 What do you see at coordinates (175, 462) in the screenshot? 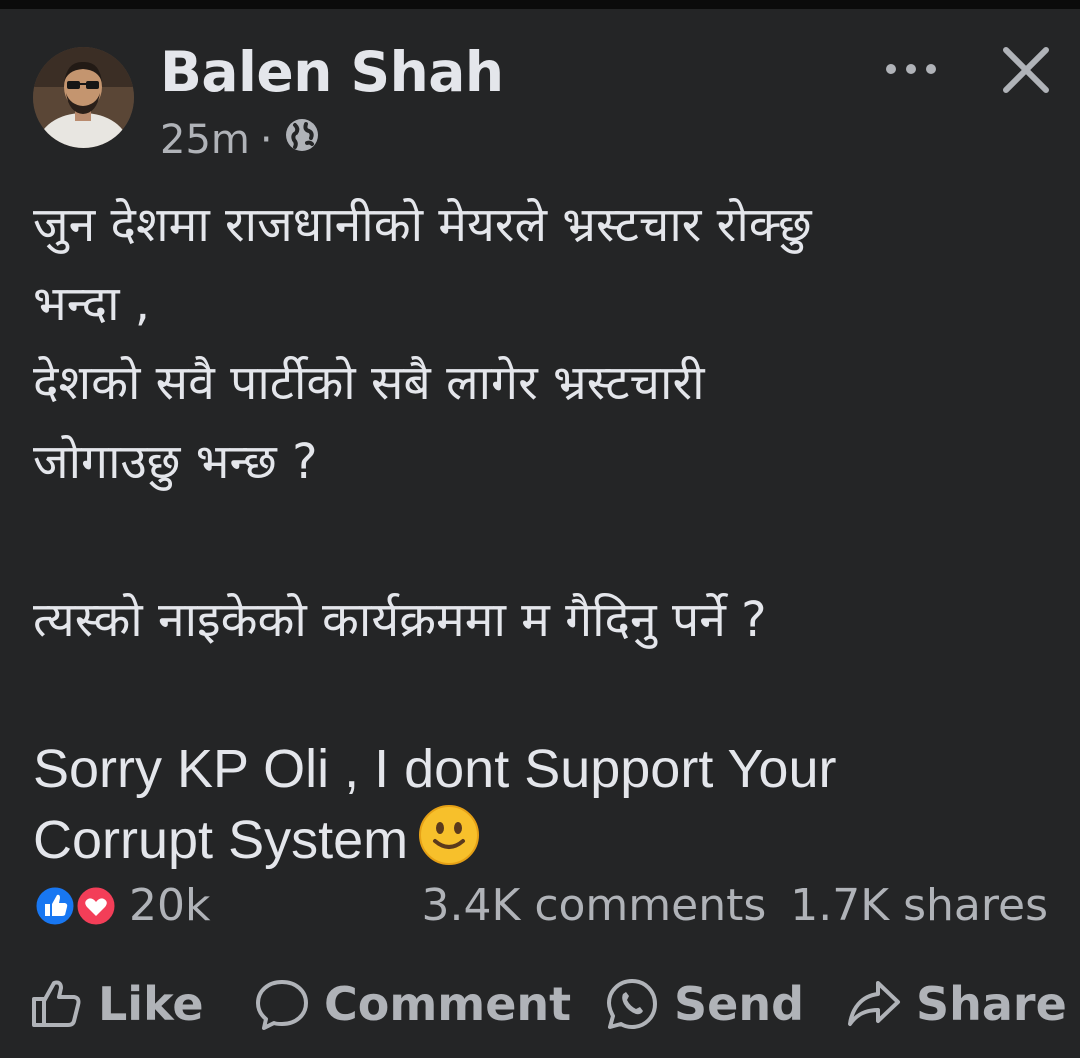
I see `post-text-line: जोगाउछु भन्छ ?` at bounding box center [175, 462].